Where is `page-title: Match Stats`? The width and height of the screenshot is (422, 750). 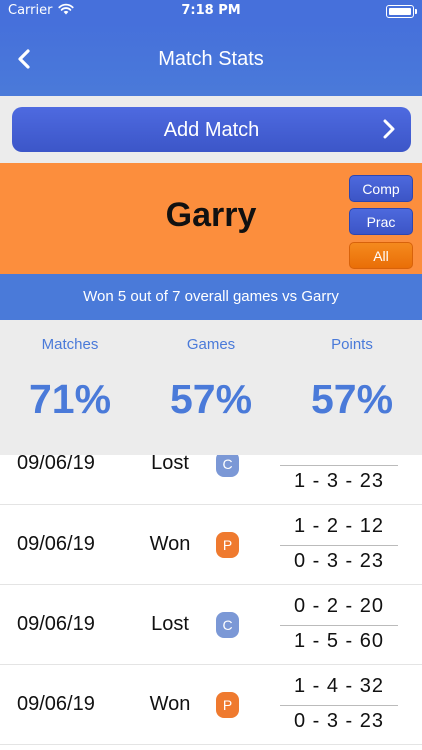 page-title: Match Stats is located at coordinates (211, 59).